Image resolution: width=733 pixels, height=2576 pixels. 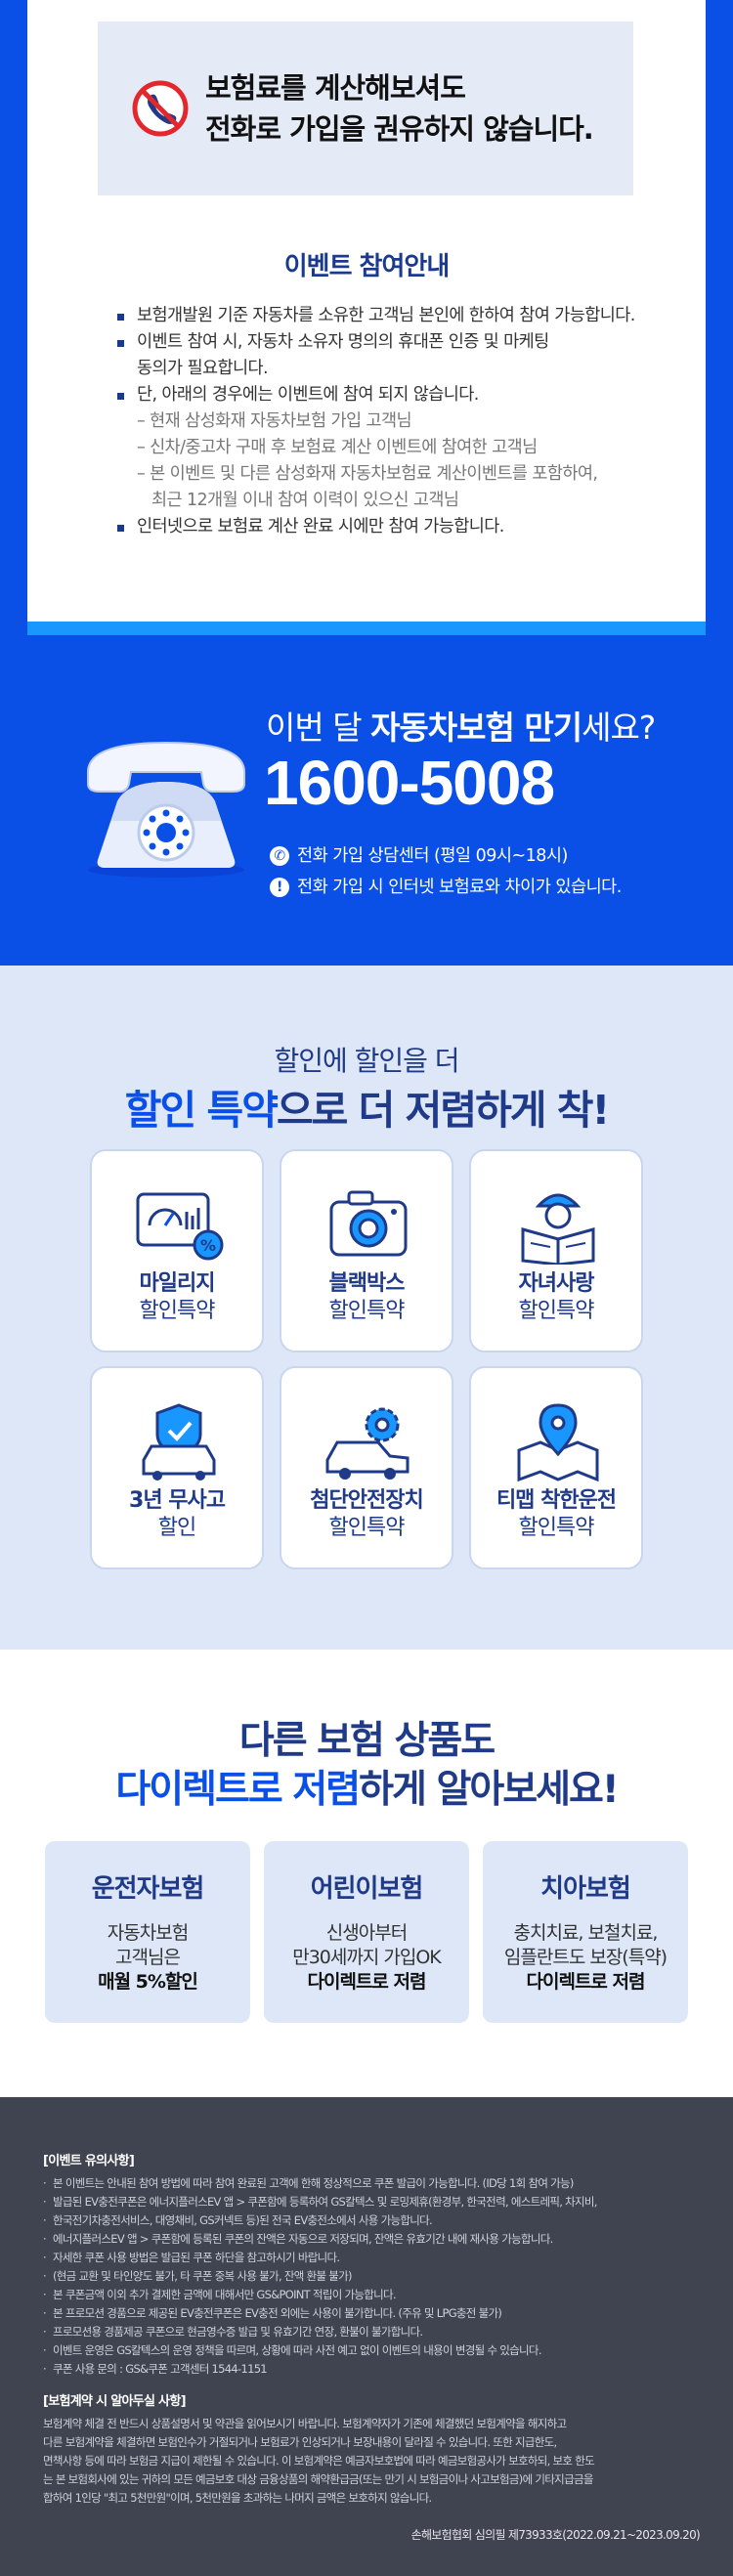 I want to click on event-list-item: 단, 아래의 경우에는 이벤트에 참여 되지 않습니다., so click(x=396, y=395).